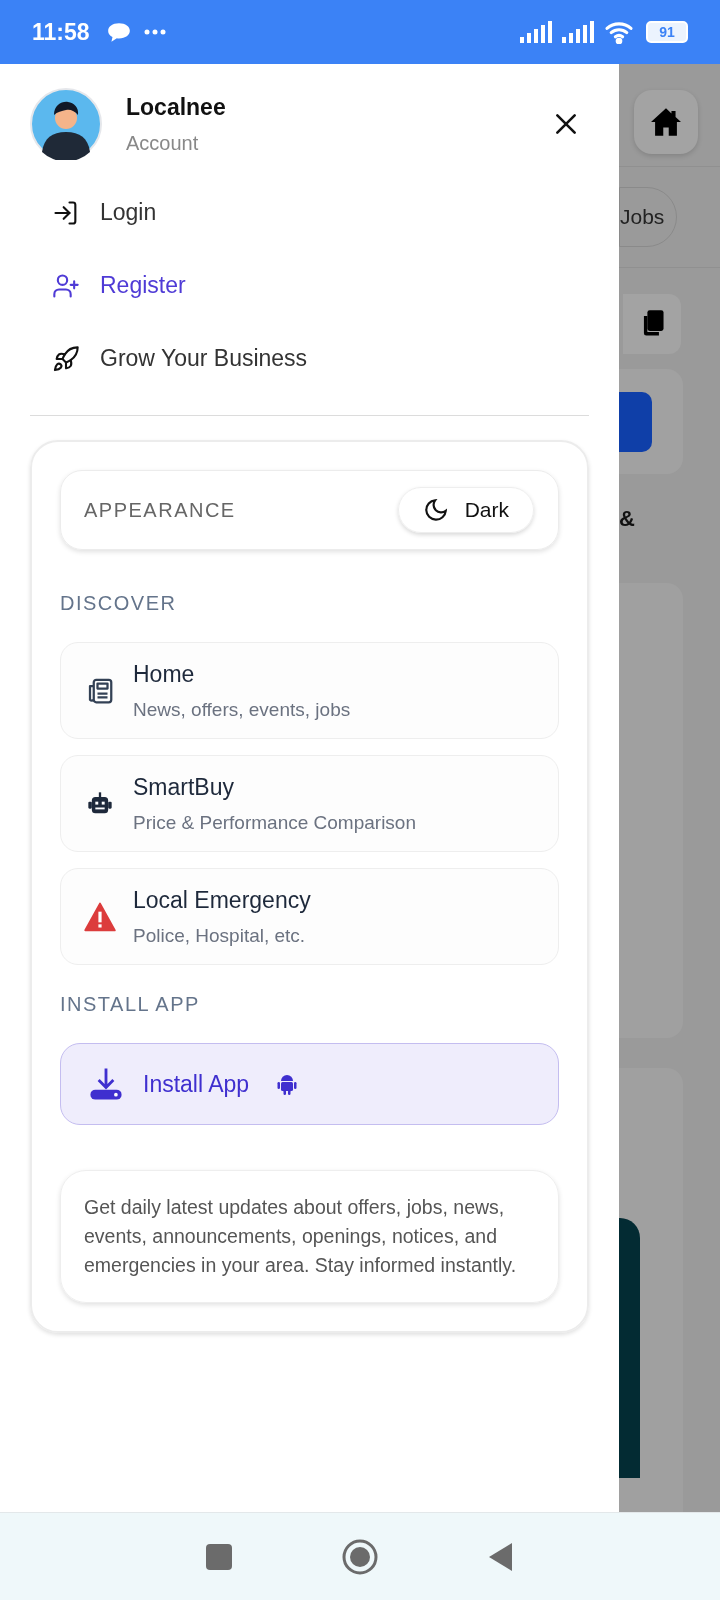 The image size is (720, 1600). I want to click on download-icon, so click(106, 1084).